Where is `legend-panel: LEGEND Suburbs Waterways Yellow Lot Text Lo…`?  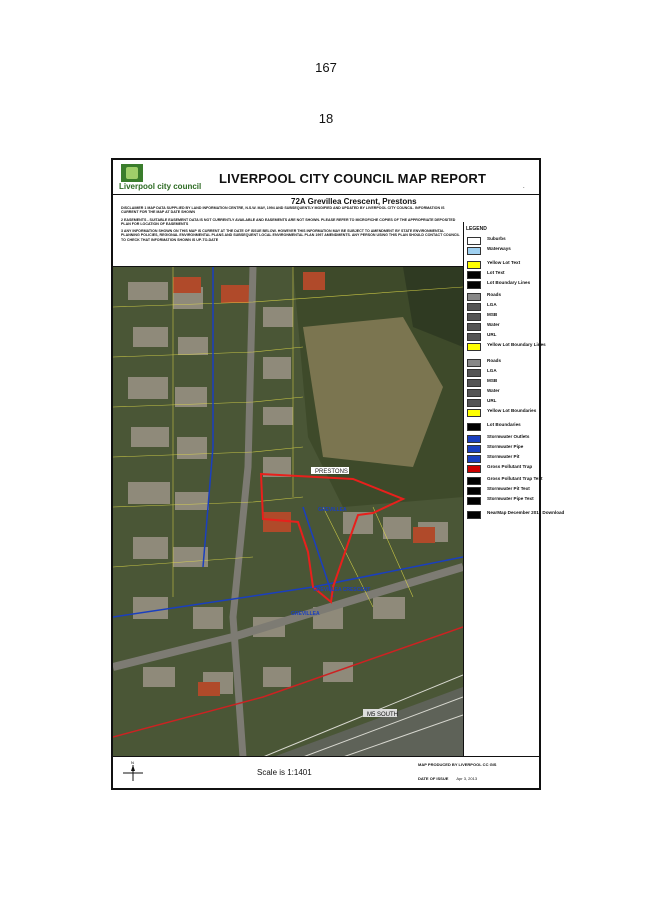
legend-panel: LEGEND Suburbs Waterways Yellow Lot Text Lo… is located at coordinates (513, 489).